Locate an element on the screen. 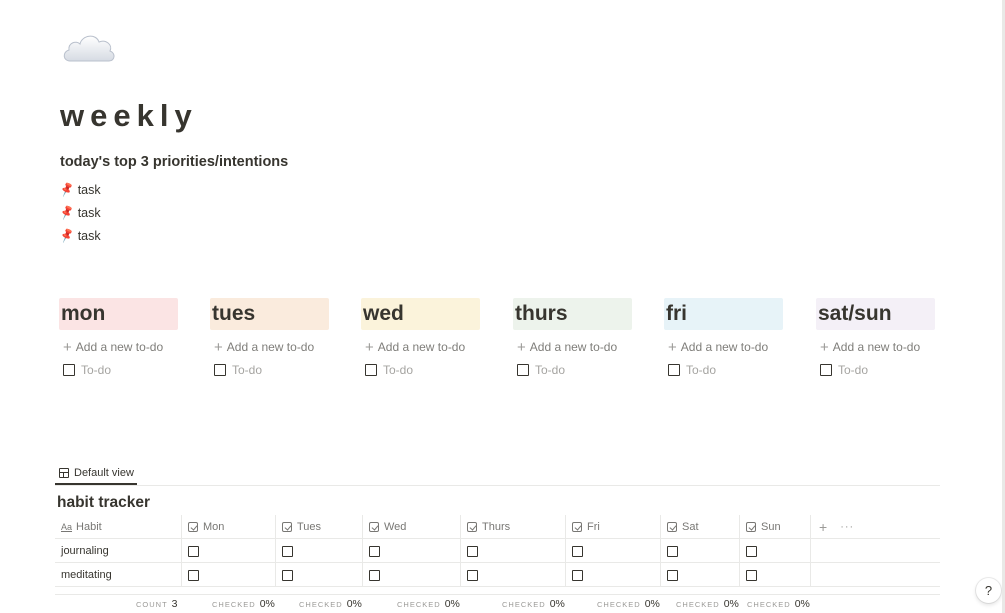  day-header: tues is located at coordinates (269, 314).